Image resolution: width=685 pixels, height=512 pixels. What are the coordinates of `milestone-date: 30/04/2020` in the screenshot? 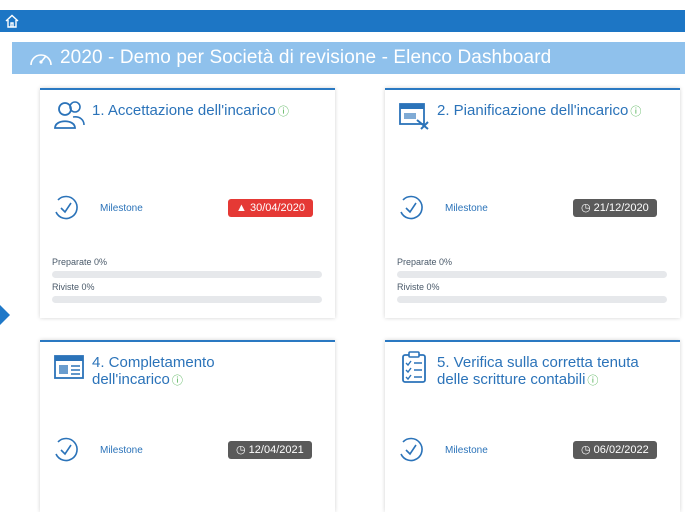 It's located at (277, 208).